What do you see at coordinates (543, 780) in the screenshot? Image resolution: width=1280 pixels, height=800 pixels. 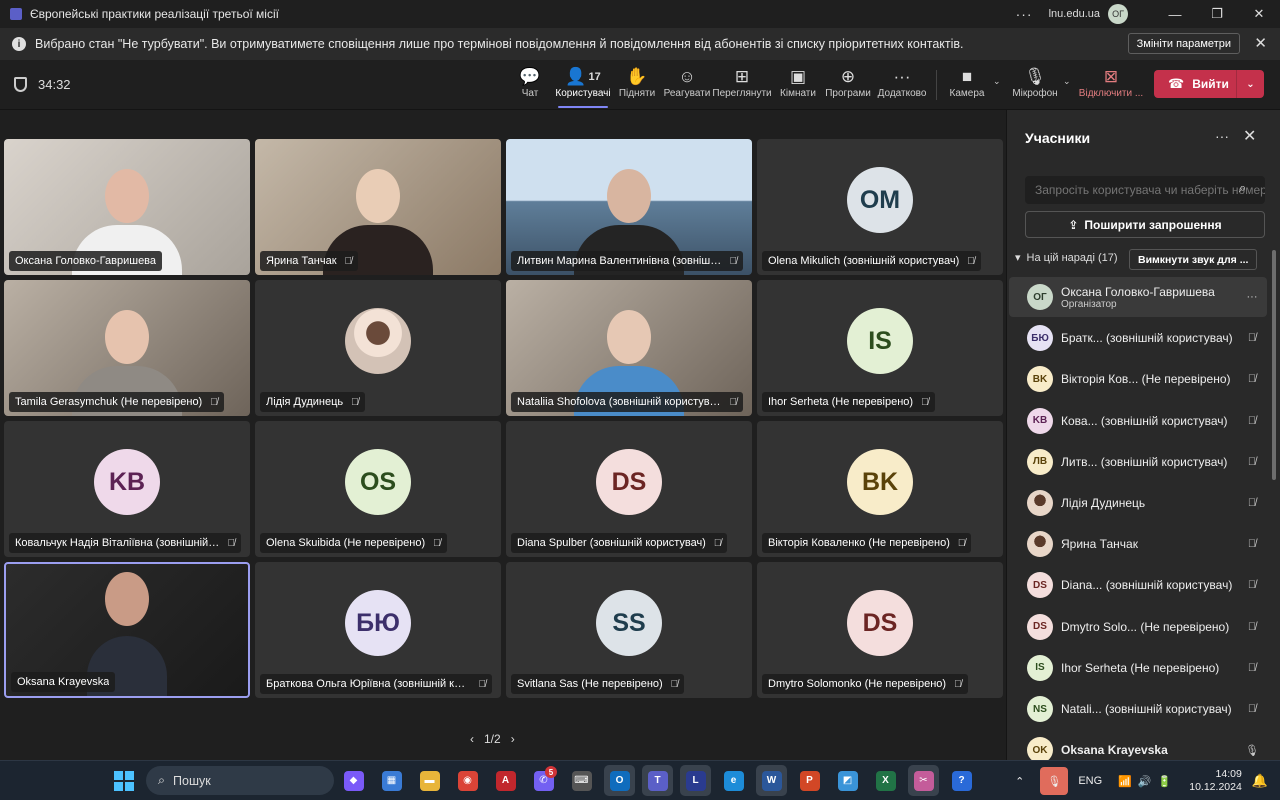 I see `viber-app-button: ✆ 5` at bounding box center [543, 780].